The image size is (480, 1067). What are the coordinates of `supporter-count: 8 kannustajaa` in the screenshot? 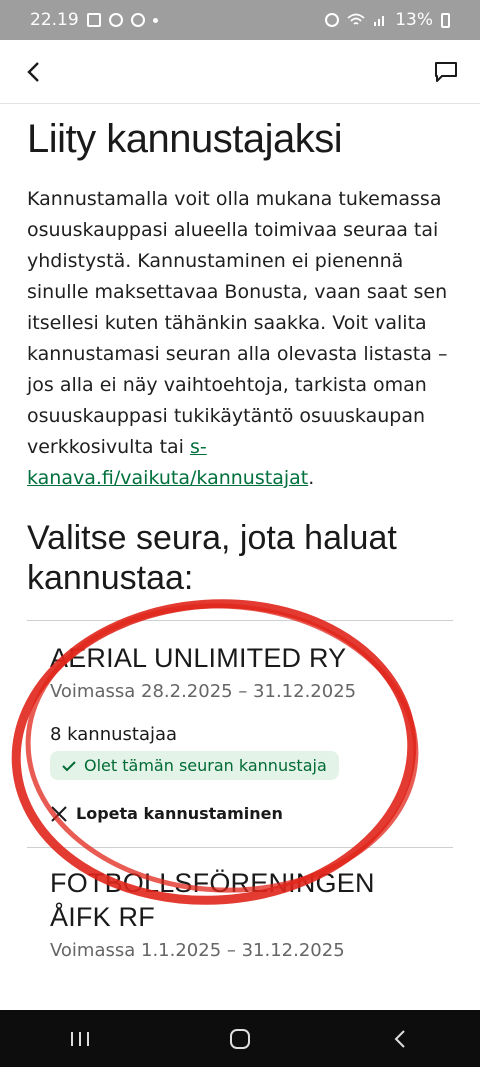 It's located at (114, 734).